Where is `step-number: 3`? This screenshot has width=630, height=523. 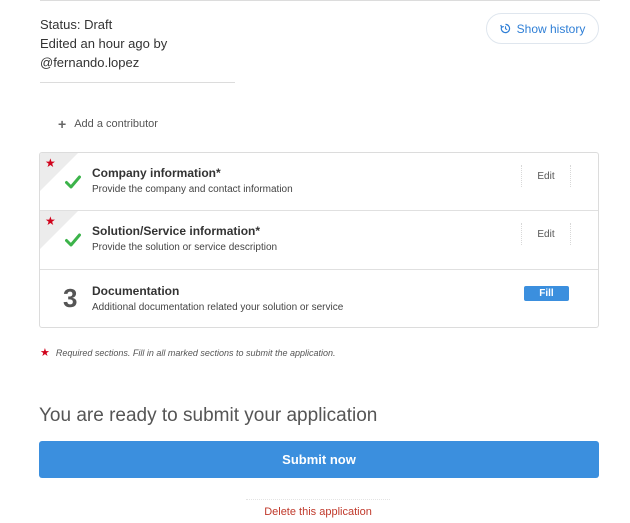
step-number: 3 is located at coordinates (70, 298).